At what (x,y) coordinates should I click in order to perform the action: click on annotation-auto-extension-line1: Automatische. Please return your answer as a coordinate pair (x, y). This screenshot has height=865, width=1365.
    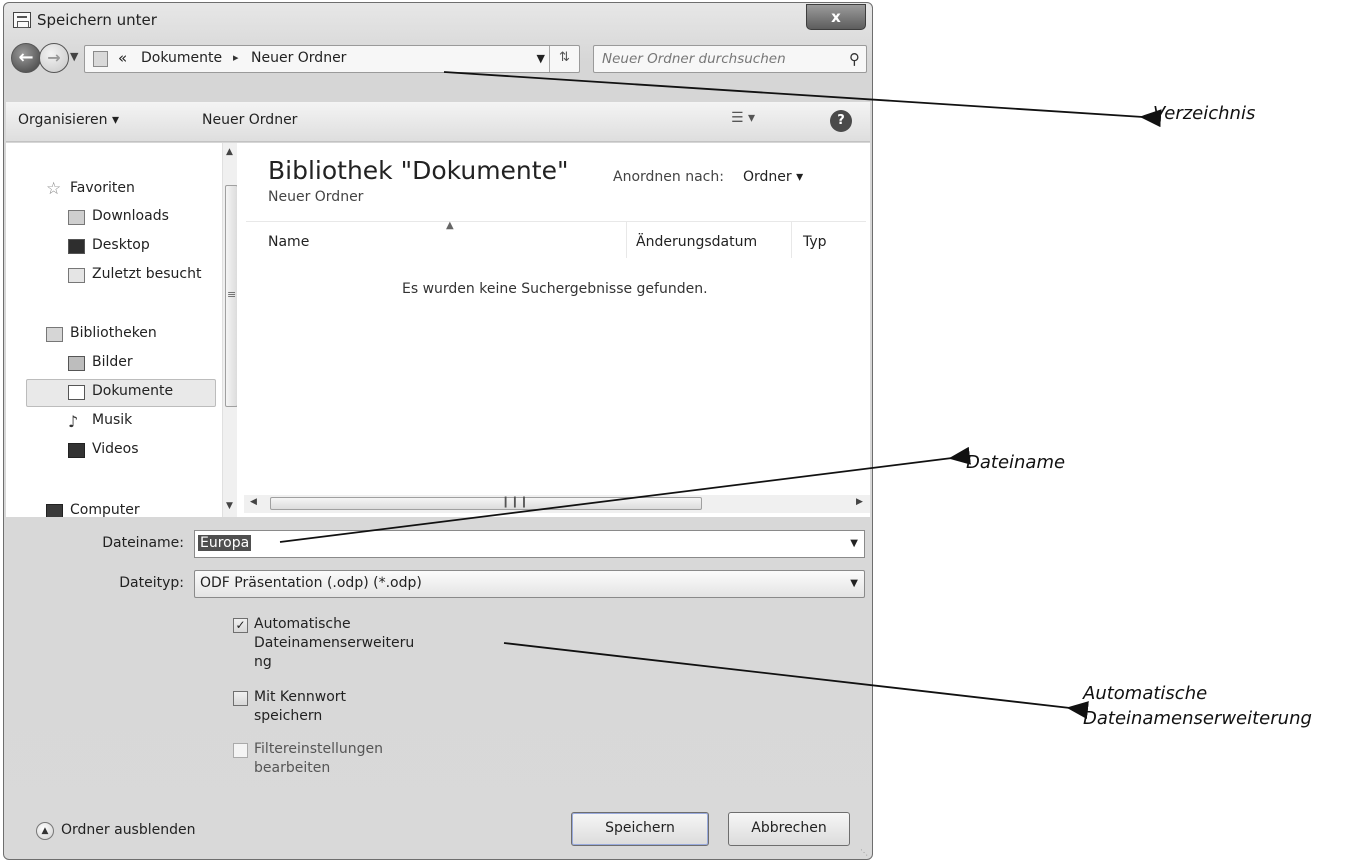
    Looking at the image, I should click on (1145, 693).